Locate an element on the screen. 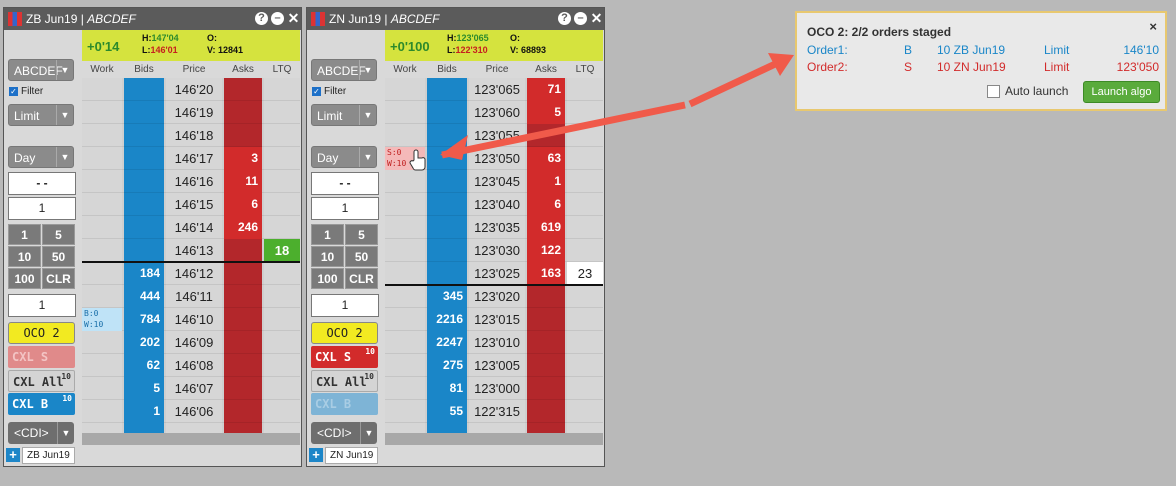  arrow-shaft is located at coordinates (563, 130).